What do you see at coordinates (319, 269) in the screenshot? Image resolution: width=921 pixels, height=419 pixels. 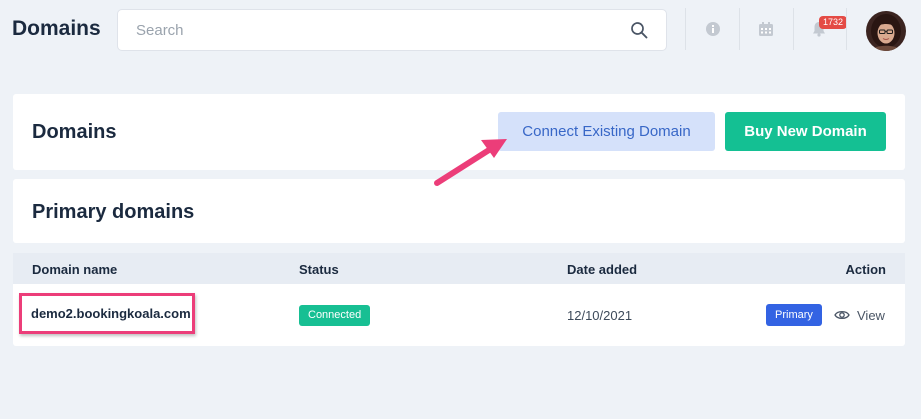 I see `column-header-status: Status` at bounding box center [319, 269].